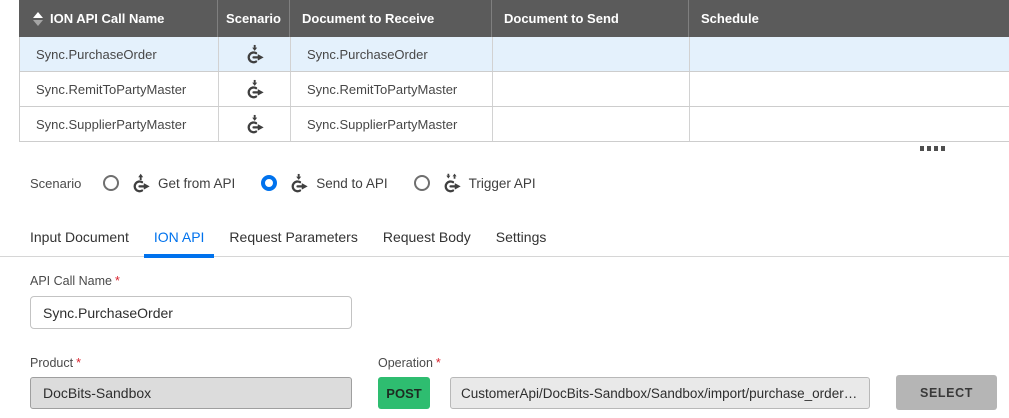 This screenshot has height=418, width=1009. I want to click on radio-option-send-to-api: Send to API, so click(324, 183).